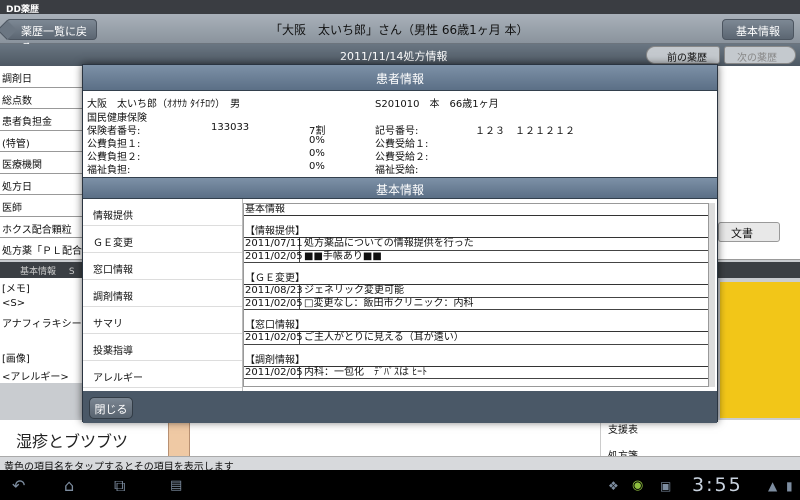  Describe the element at coordinates (476, 244) in the screenshot. I see `table-row: 2011/07/11 処方薬品についての情報提供を行った` at that location.